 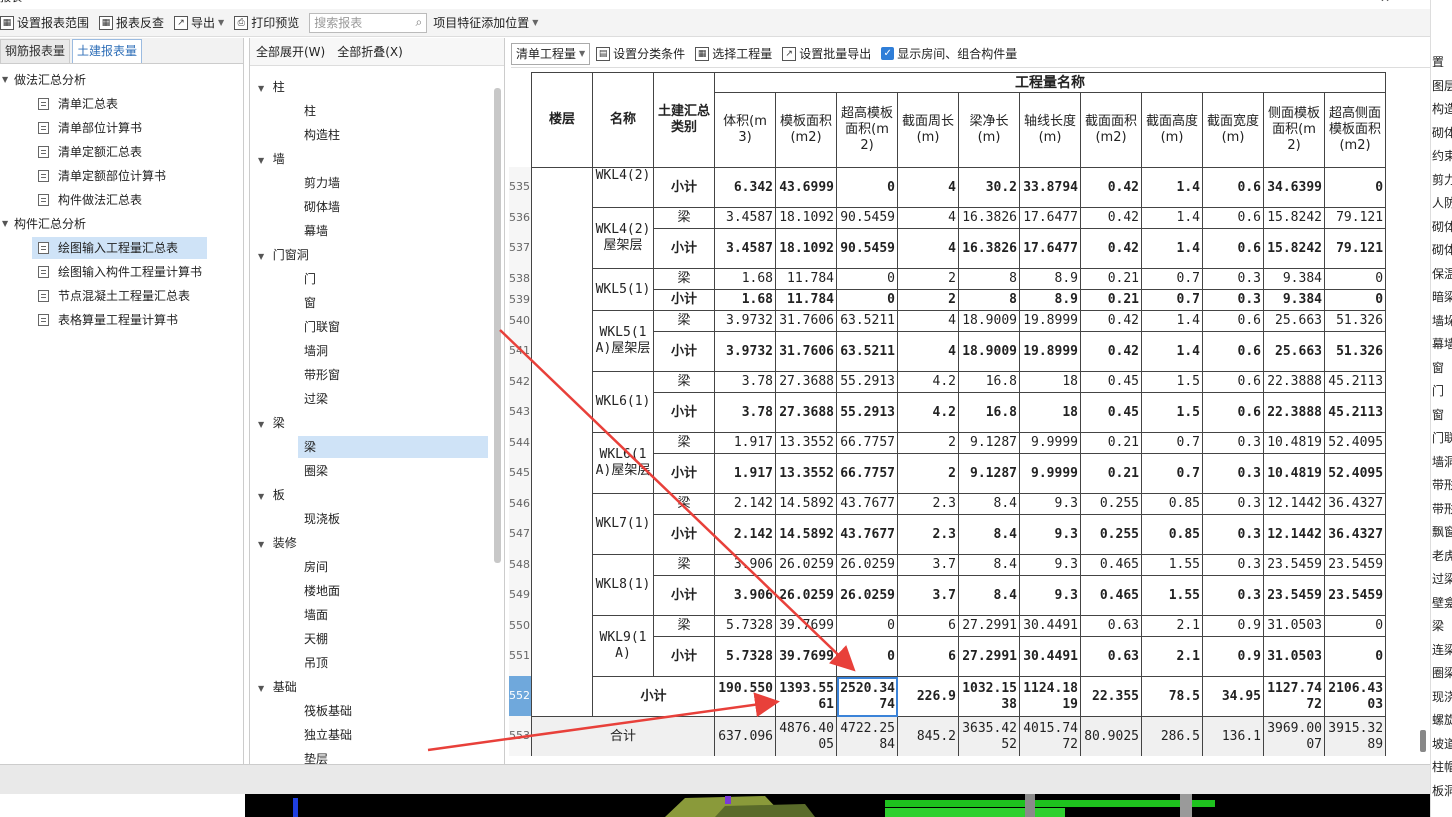 What do you see at coordinates (745, 504) in the screenshot?
I see `value-cell: 2.142` at bounding box center [745, 504].